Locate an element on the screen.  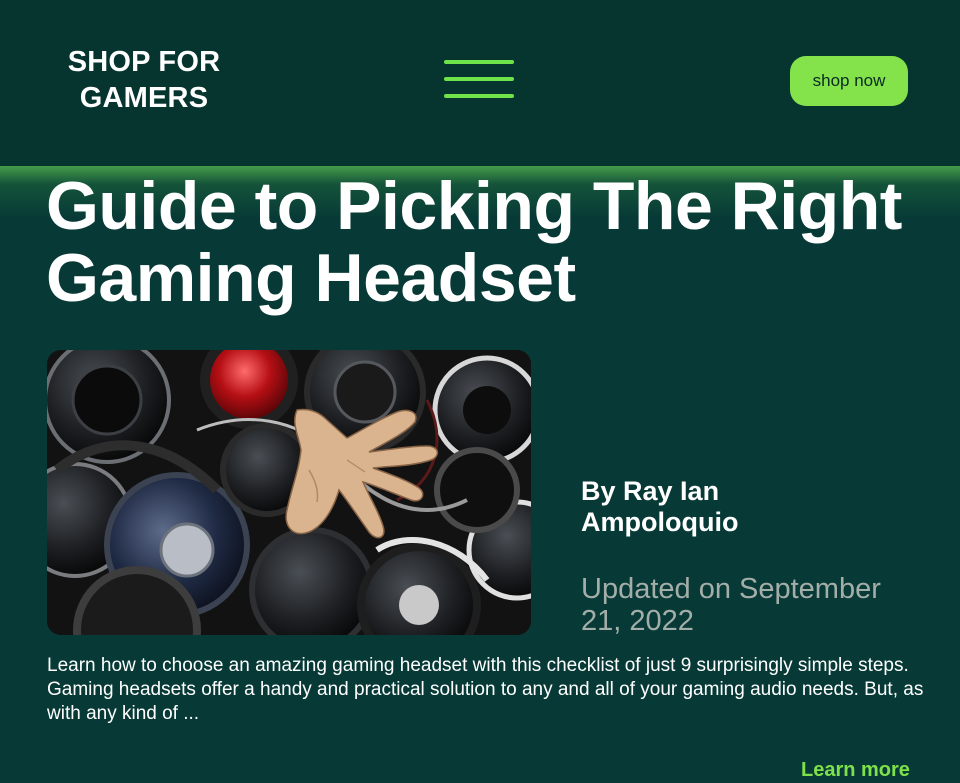
learn-more-link: Learn more is located at coordinates (855, 770).